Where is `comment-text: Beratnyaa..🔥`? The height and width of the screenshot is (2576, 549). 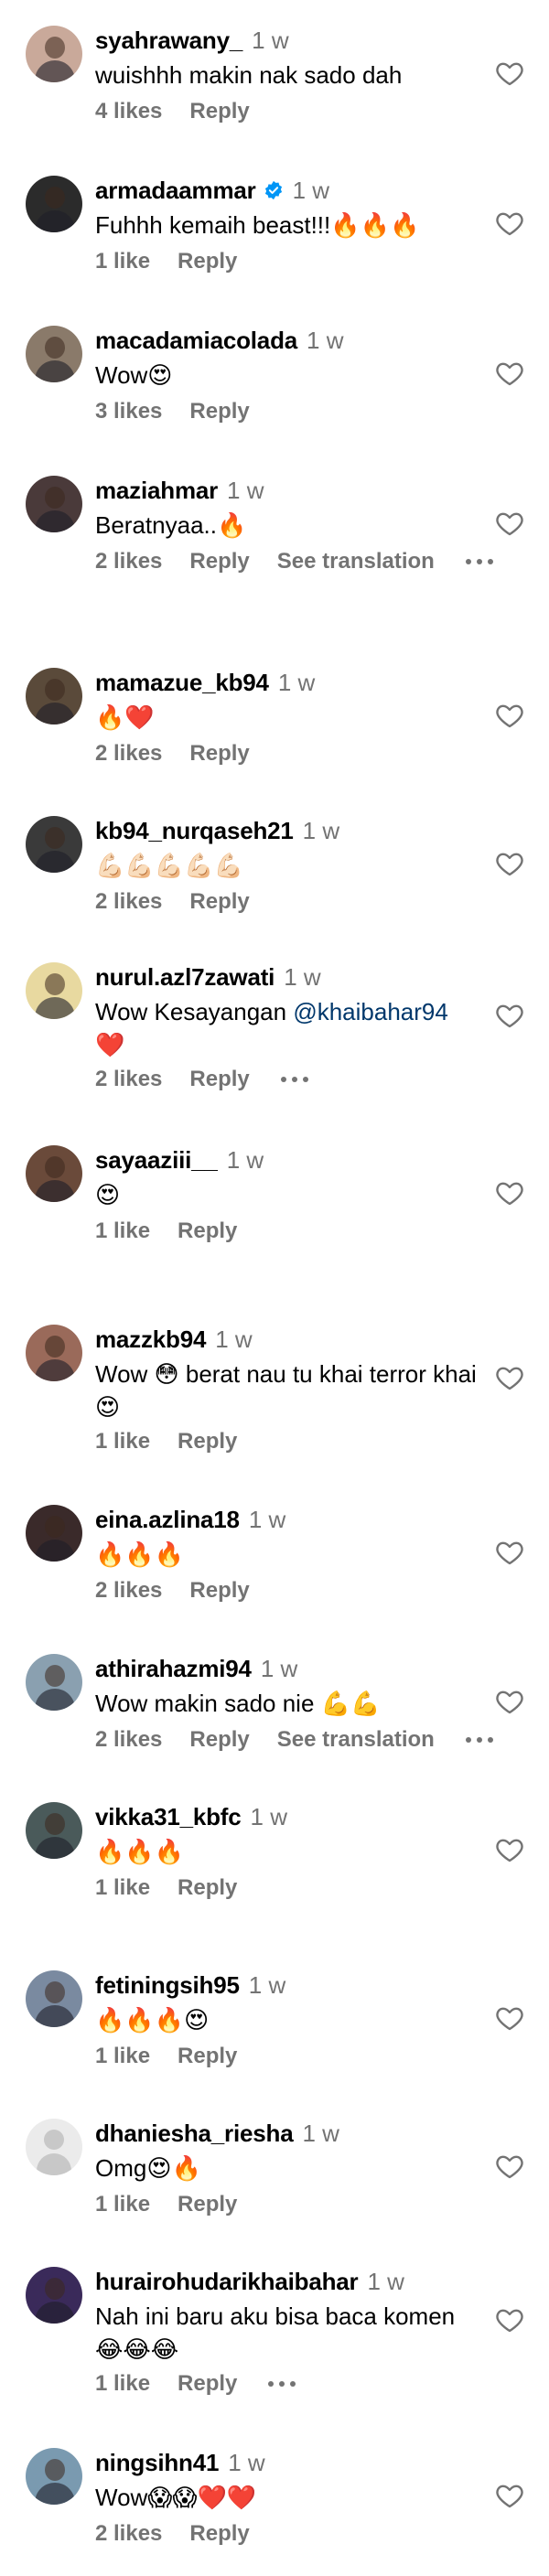
comment-text: Beratnyaa..🔥 is located at coordinates (171, 525).